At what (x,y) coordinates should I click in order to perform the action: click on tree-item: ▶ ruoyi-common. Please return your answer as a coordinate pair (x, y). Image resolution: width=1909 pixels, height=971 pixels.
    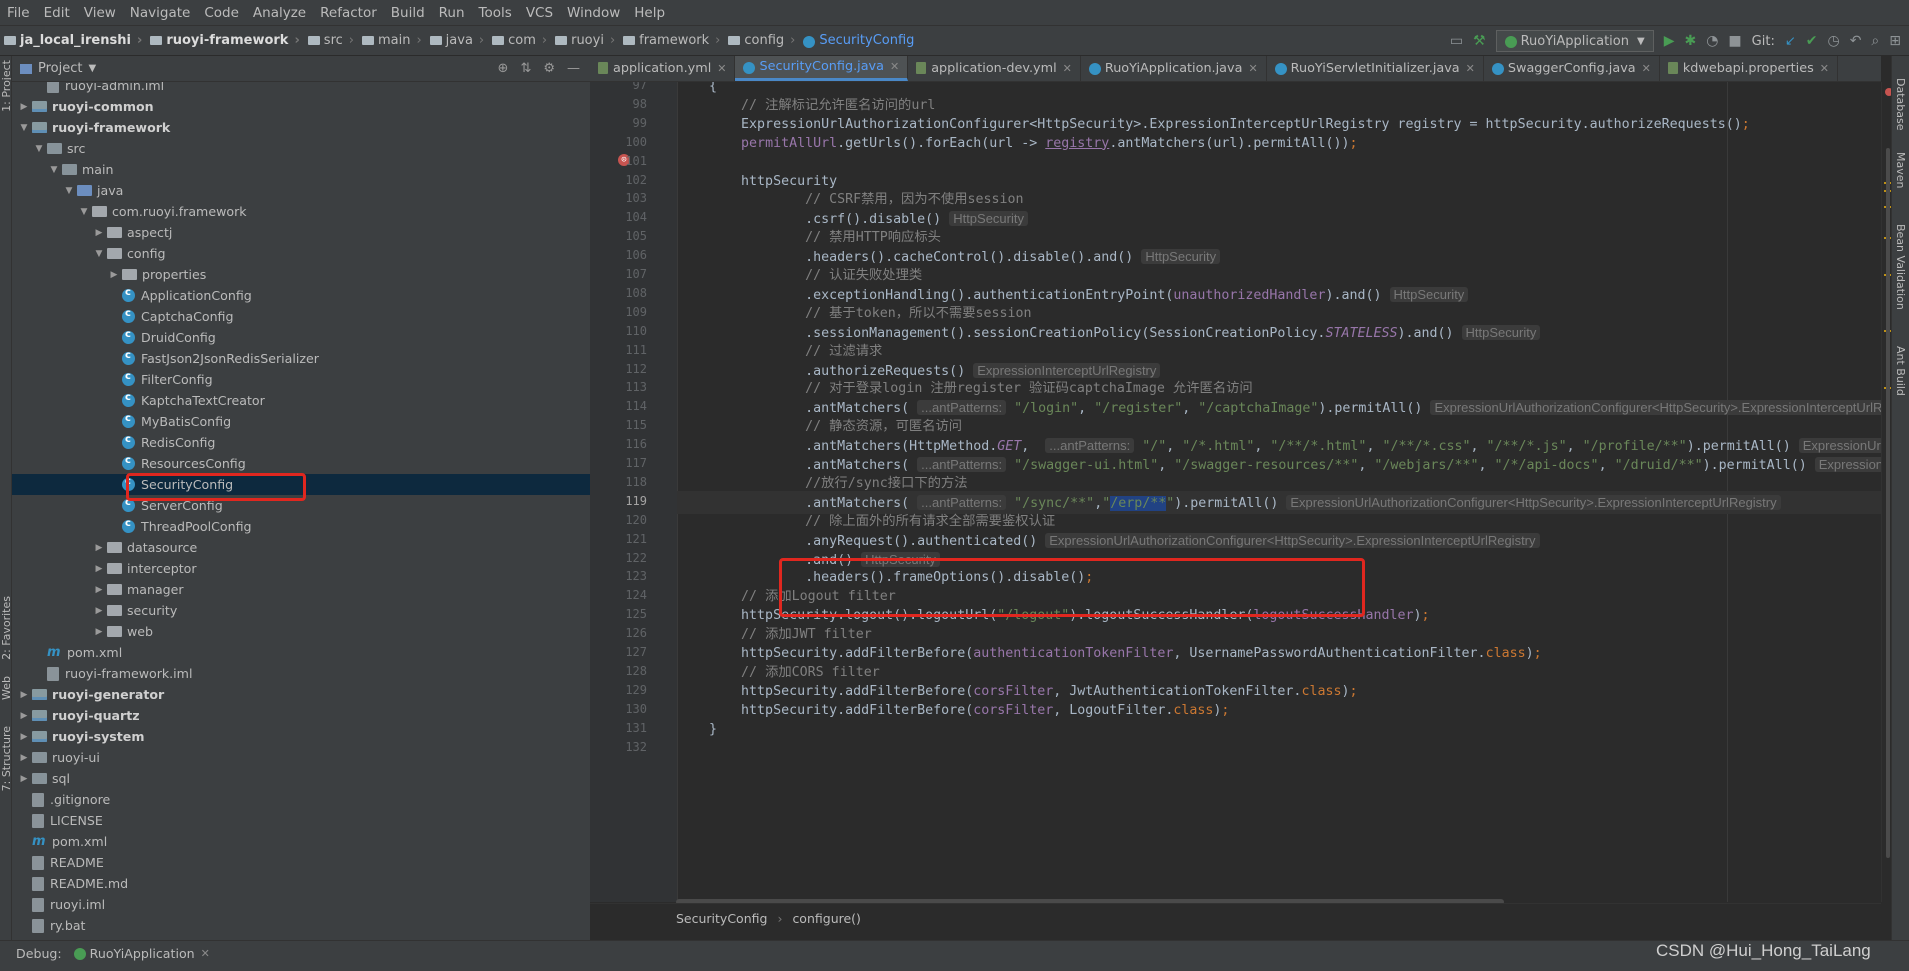
    Looking at the image, I should click on (301, 106).